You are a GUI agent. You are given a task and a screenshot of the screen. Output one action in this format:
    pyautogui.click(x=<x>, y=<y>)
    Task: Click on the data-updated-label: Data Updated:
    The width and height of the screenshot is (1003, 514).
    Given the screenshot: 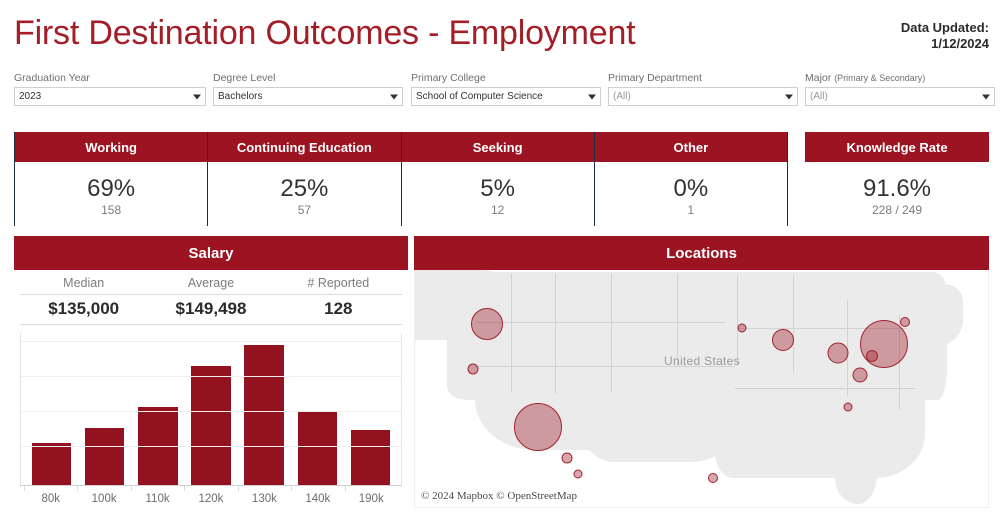 What is the action you would take?
    pyautogui.click(x=944, y=27)
    